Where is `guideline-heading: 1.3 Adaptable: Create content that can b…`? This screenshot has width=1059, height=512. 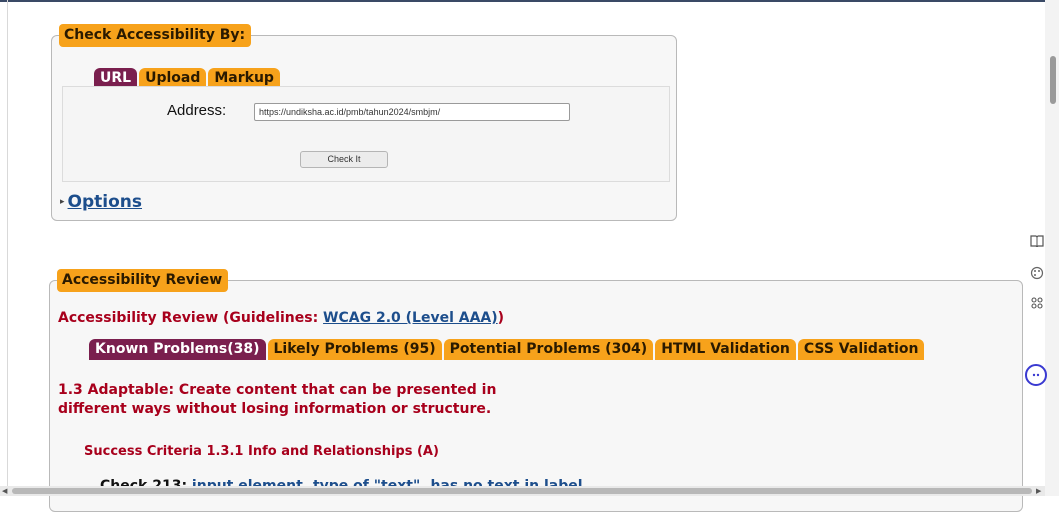
guideline-heading: 1.3 Adaptable: Create content that can b… is located at coordinates (277, 399).